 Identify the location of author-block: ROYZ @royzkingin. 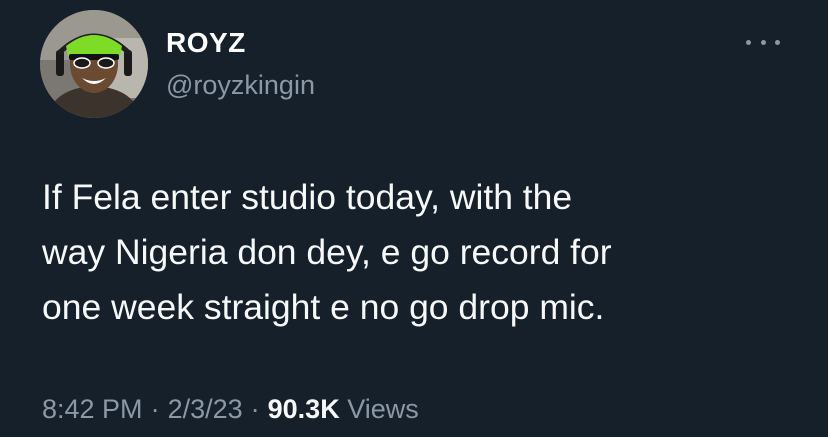
(240, 64).